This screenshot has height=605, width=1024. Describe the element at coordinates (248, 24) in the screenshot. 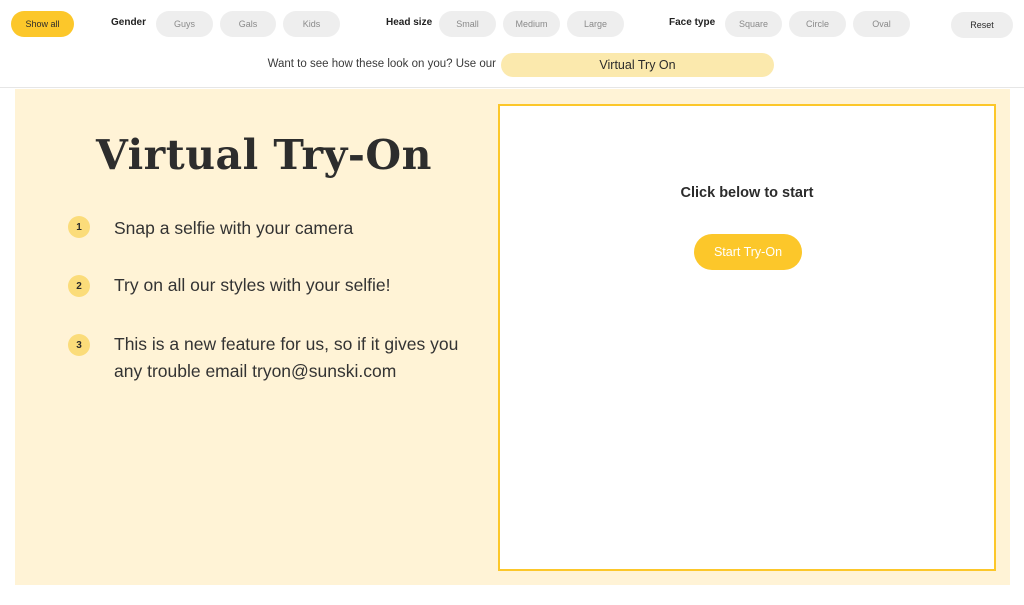

I see `filter-gender-gals: Gals` at that location.